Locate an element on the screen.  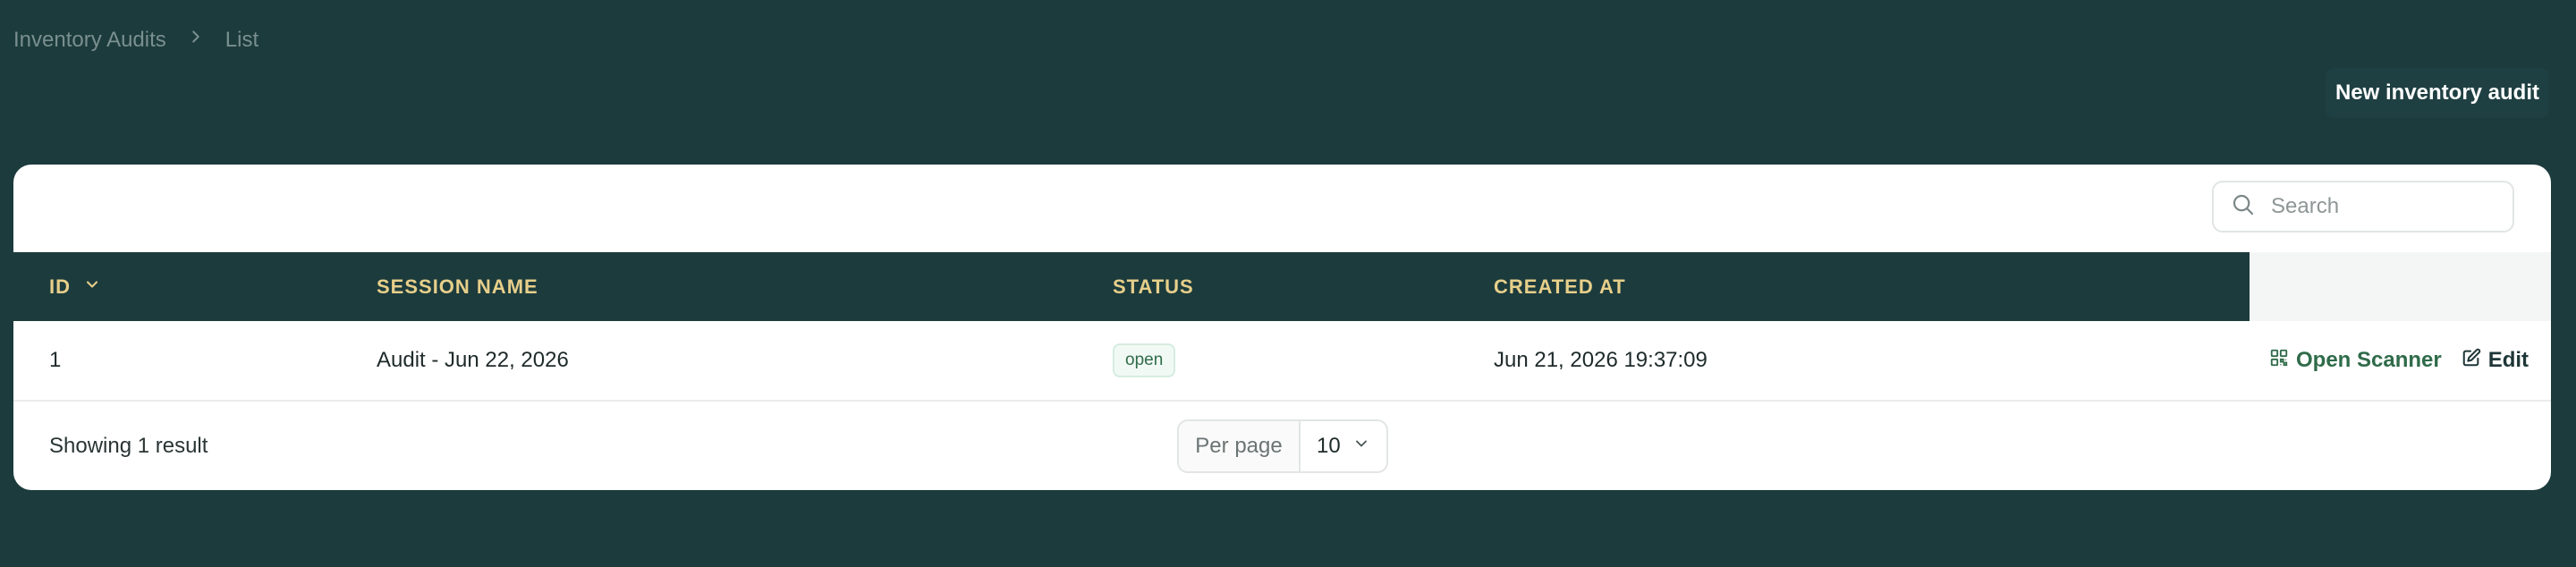
column-header-id: ID is located at coordinates (75, 286).